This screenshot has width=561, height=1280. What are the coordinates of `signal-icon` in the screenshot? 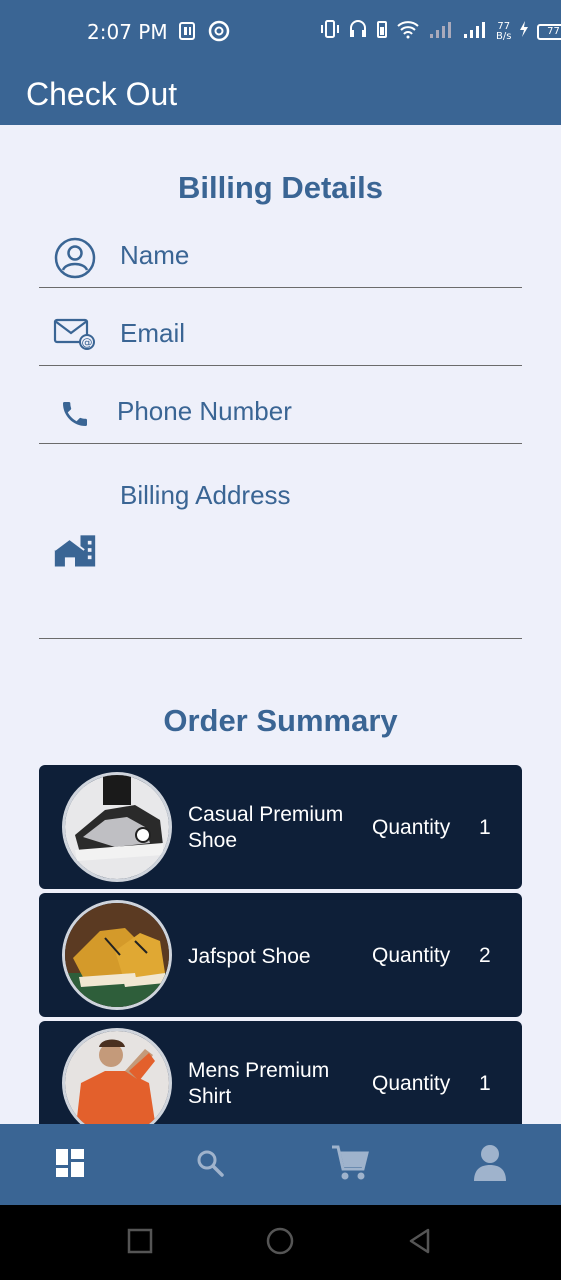 It's located at (441, 32).